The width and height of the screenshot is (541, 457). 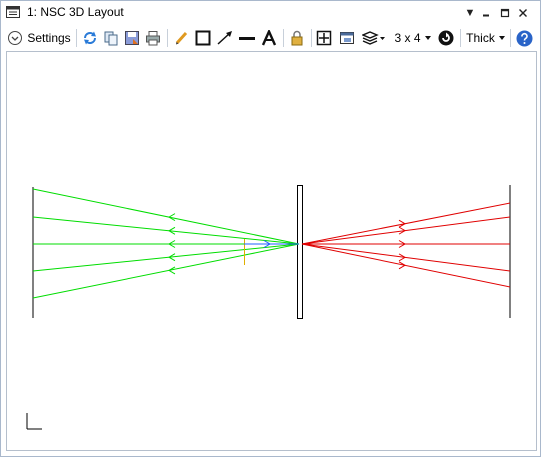 I want to click on line-thickness-label: Thick, so click(x=480, y=38).